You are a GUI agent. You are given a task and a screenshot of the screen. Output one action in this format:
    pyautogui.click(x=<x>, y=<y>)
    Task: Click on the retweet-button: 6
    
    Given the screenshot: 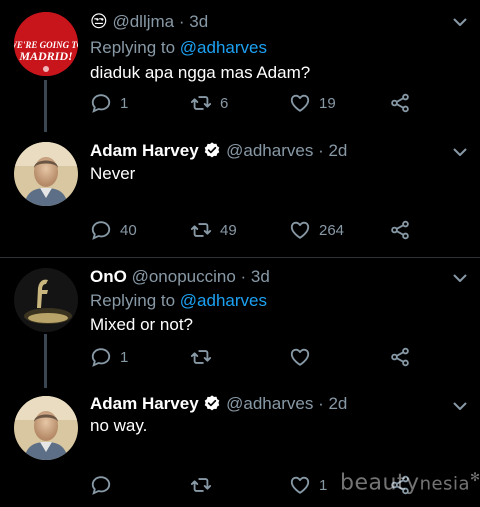 What is the action you would take?
    pyautogui.click(x=209, y=103)
    